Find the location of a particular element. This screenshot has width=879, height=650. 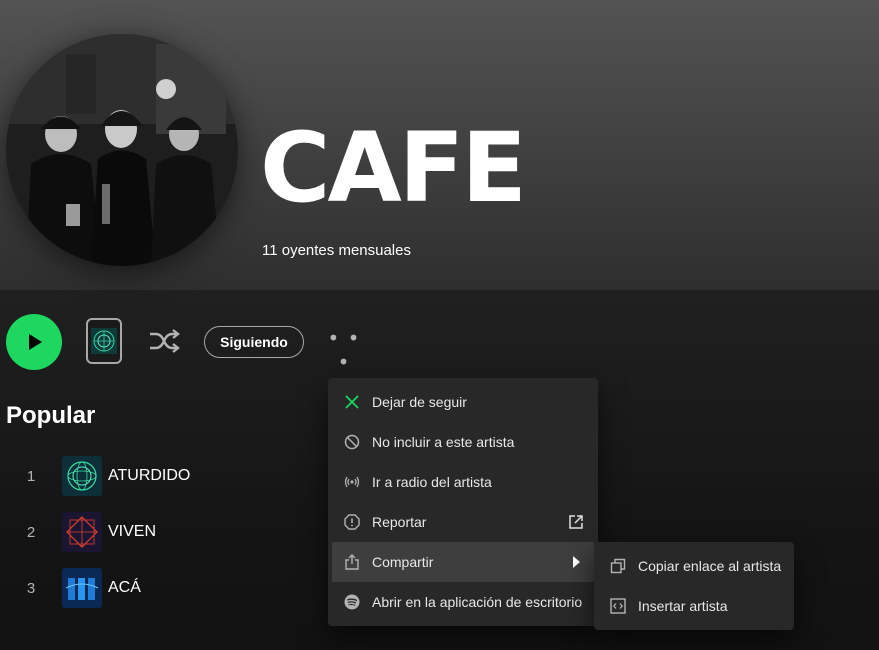

submenu-item-embed-artist: Insertar artista is located at coordinates (694, 606).